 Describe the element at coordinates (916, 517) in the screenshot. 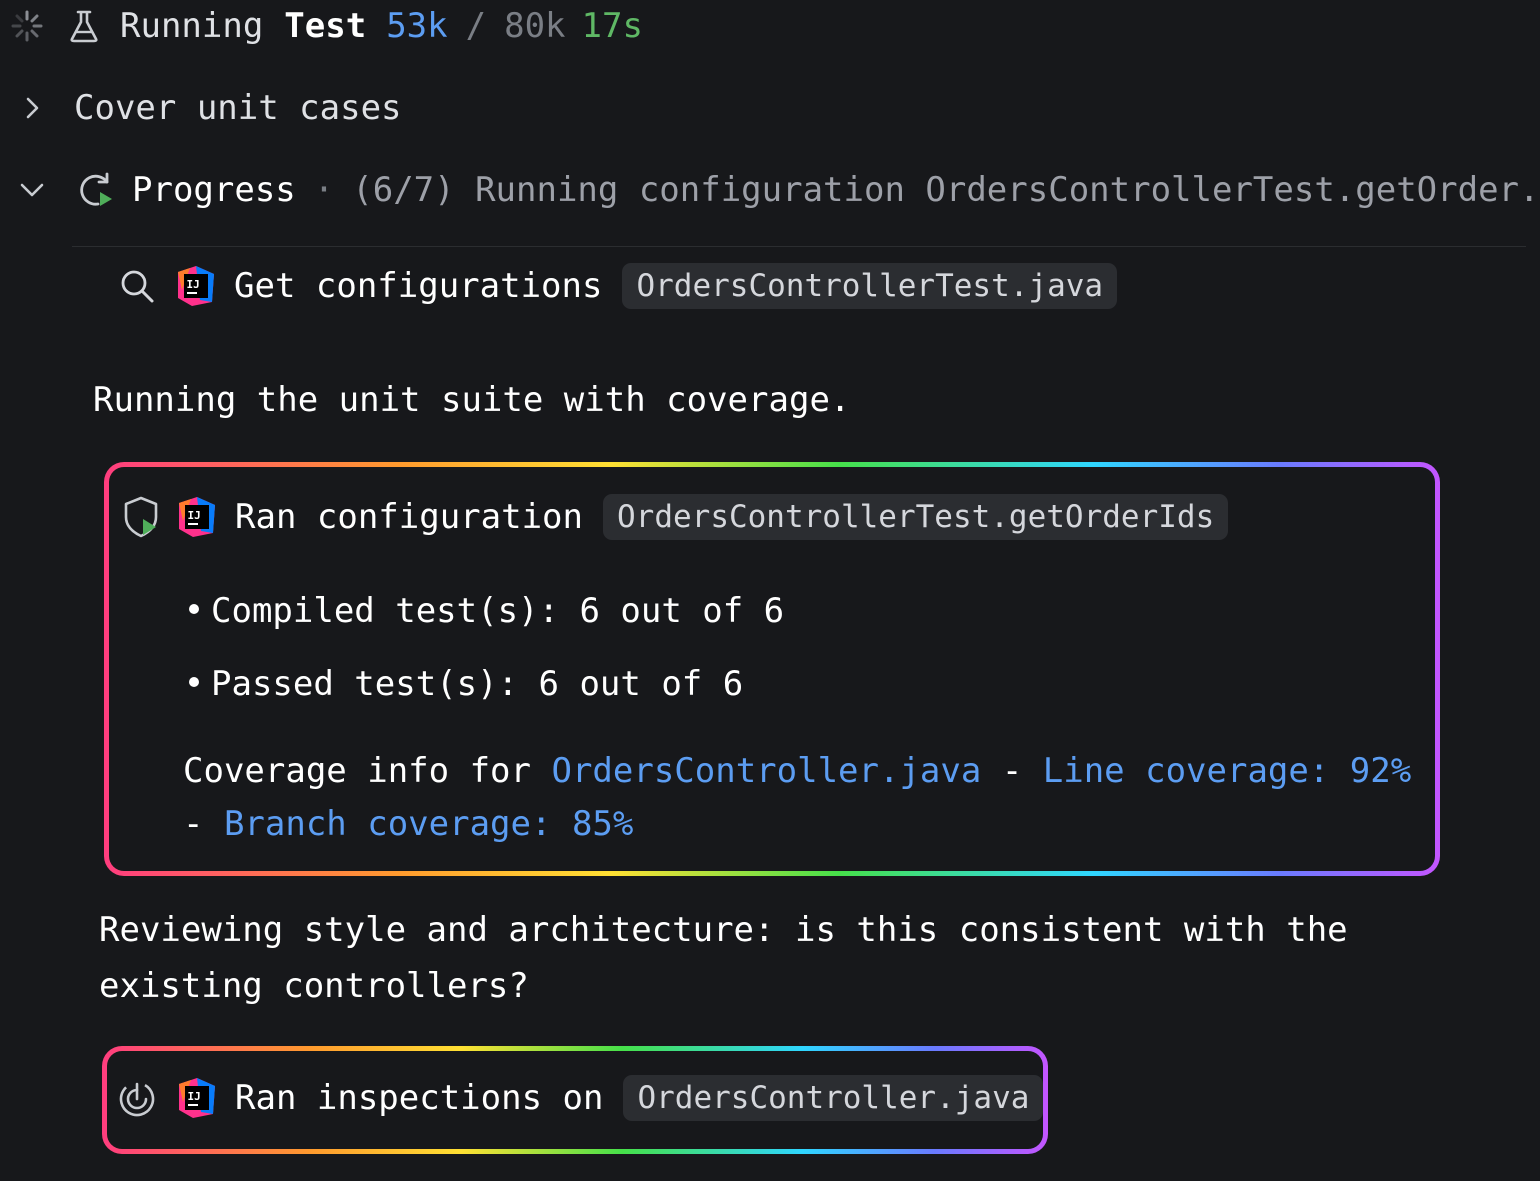

I see `configuration-chip: OrdersControllerTest.getOrderIds` at that location.